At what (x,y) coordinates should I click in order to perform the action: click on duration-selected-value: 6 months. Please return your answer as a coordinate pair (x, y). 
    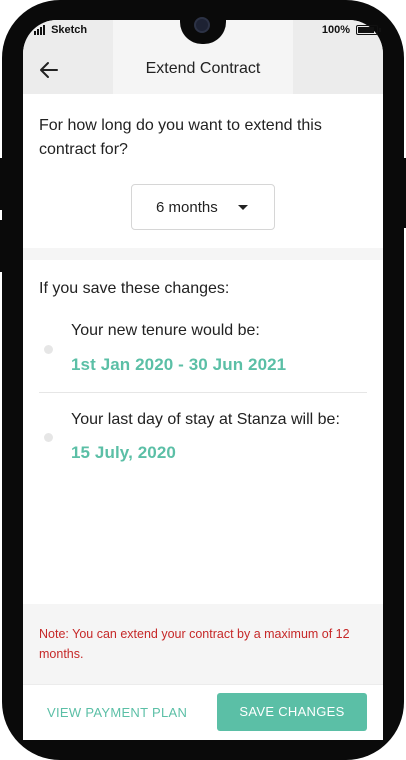
    Looking at the image, I should click on (187, 207).